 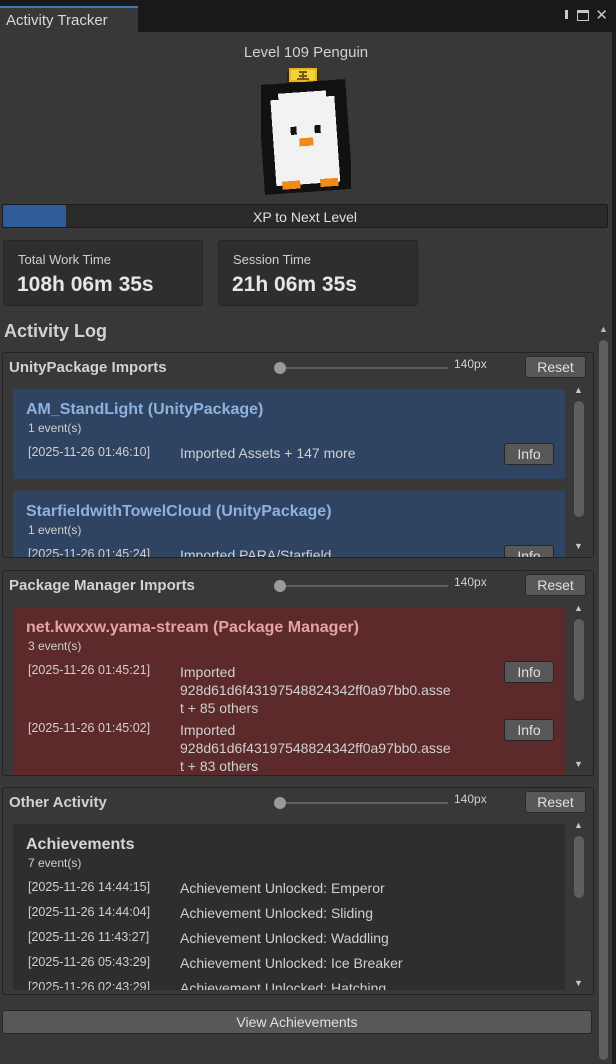 I want to click on xp-progress-bar: XP to Next Level, so click(x=305, y=216).